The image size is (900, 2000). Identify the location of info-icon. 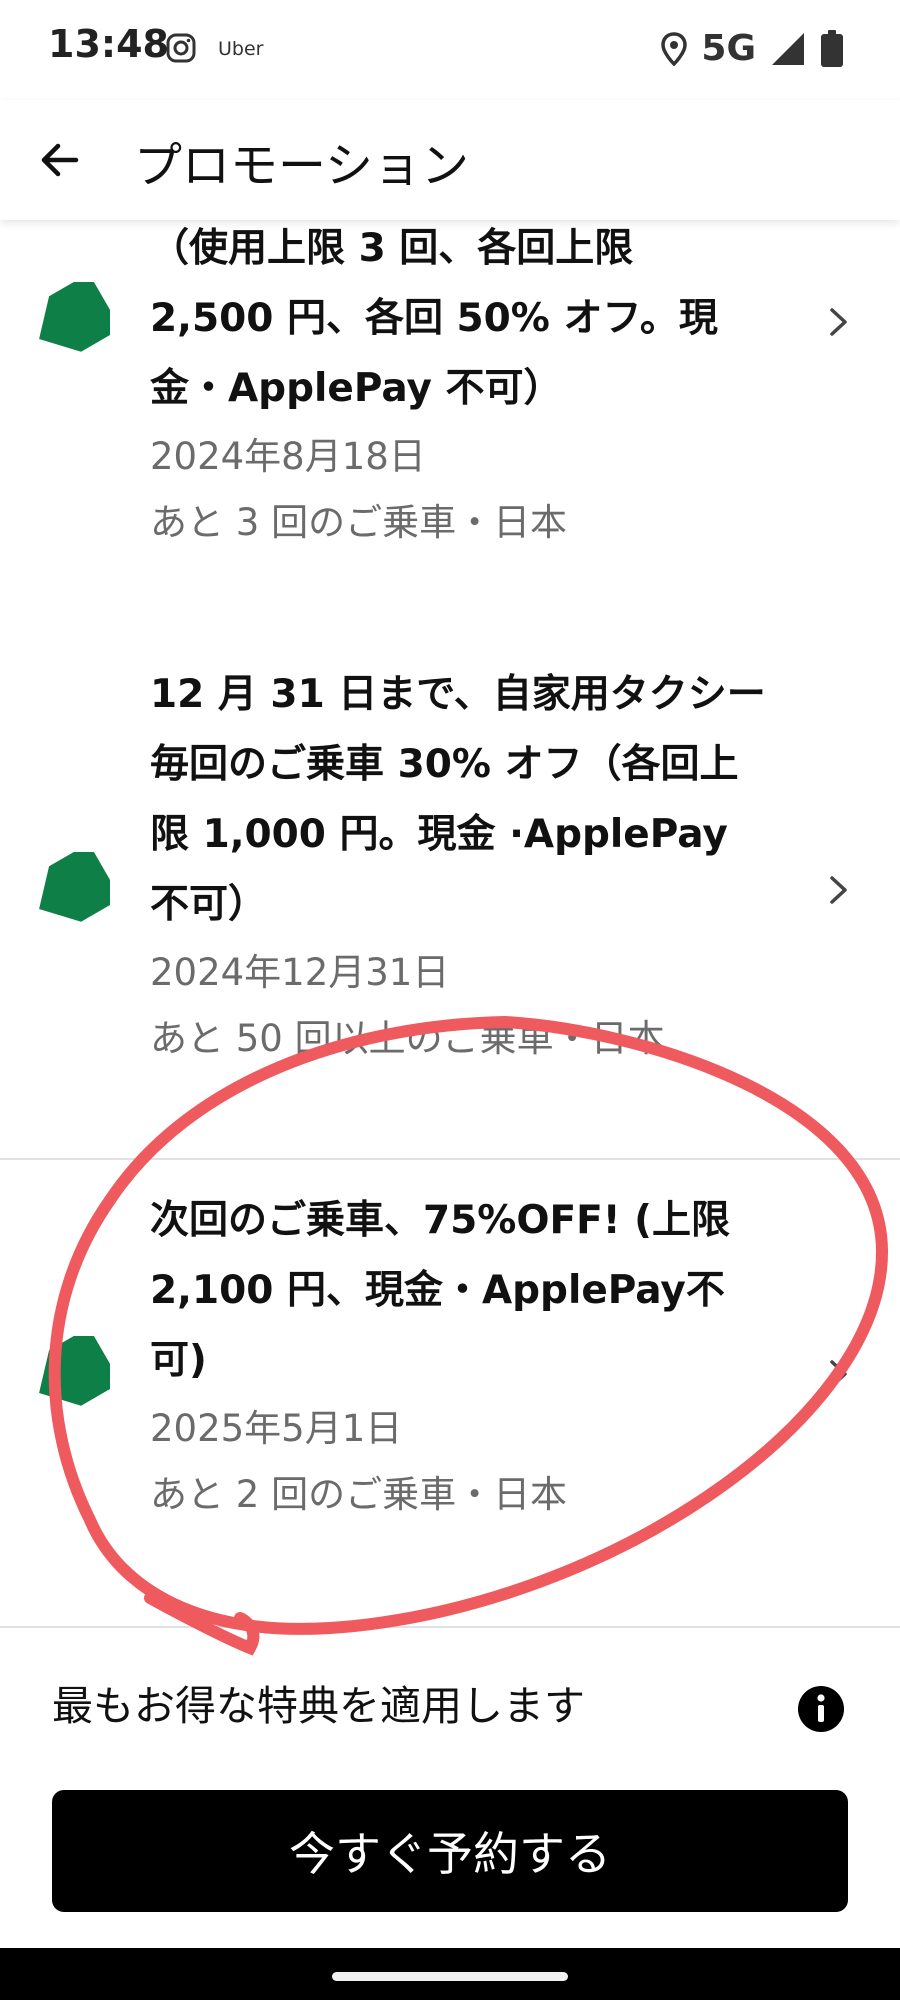
(821, 1709).